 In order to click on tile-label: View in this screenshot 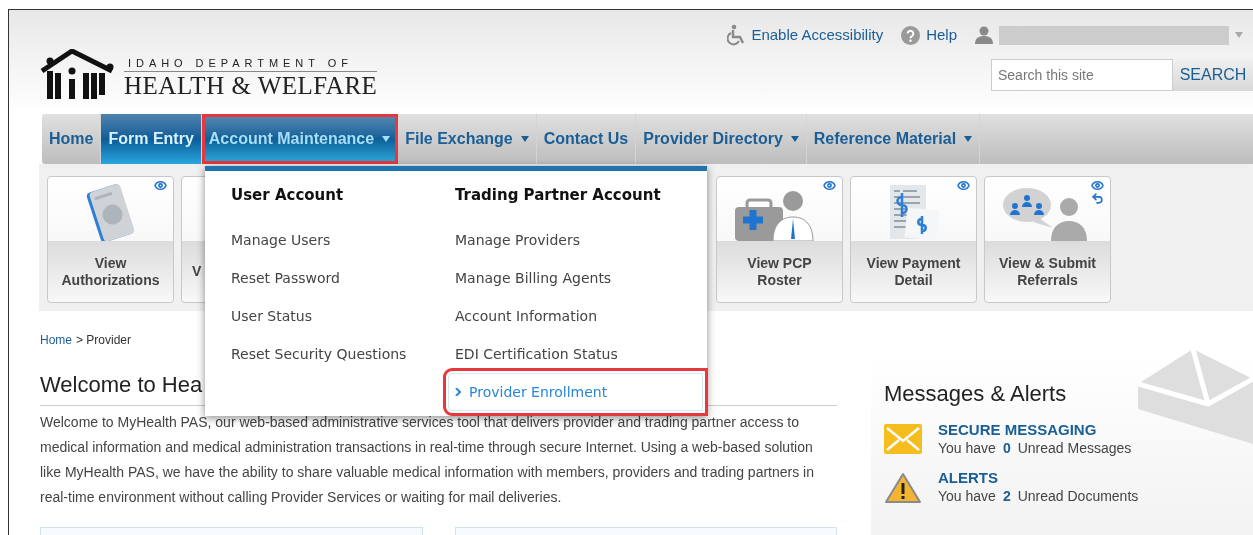, I will do `click(110, 263)`.